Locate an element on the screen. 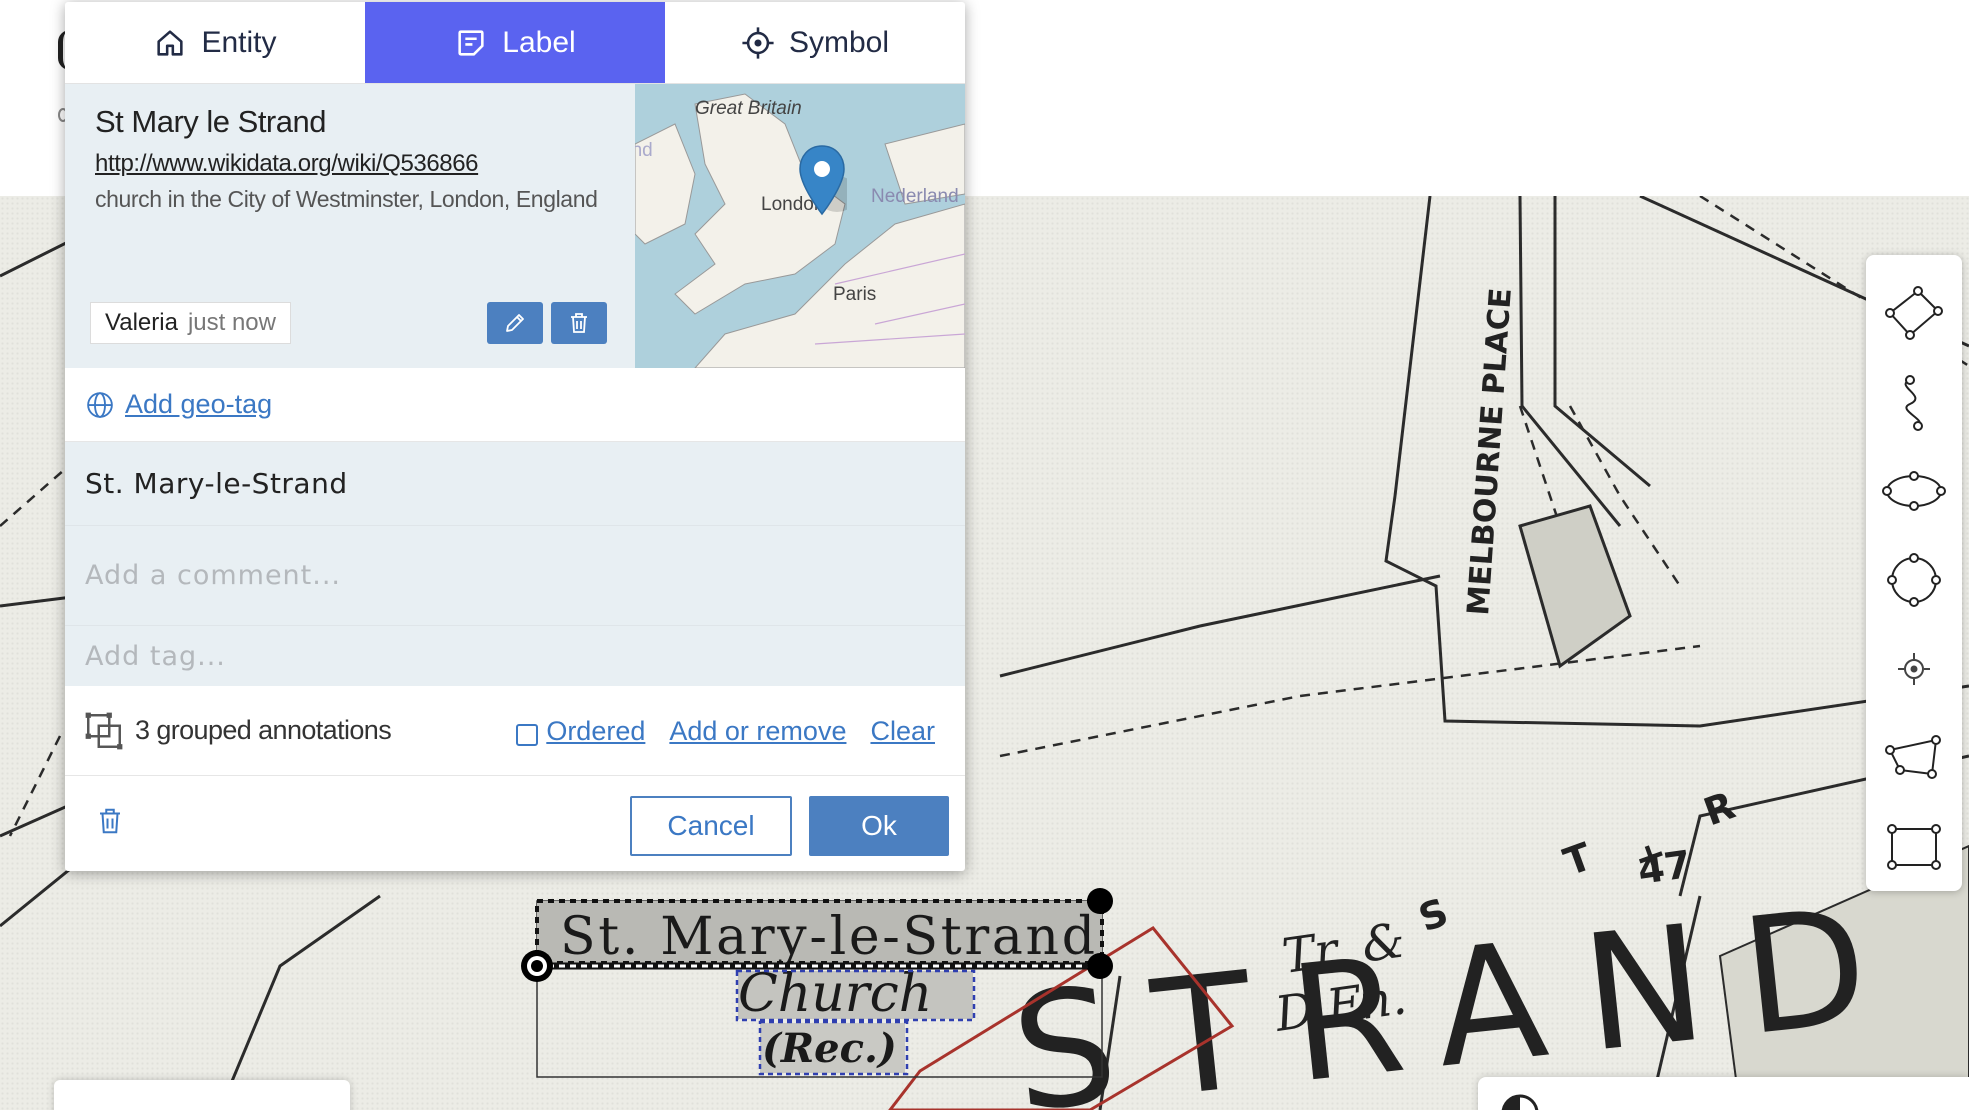 This screenshot has width=1969, height=1110. map-label-melbourne-place: MELBOURNE PLACE is located at coordinates (1490, 452).